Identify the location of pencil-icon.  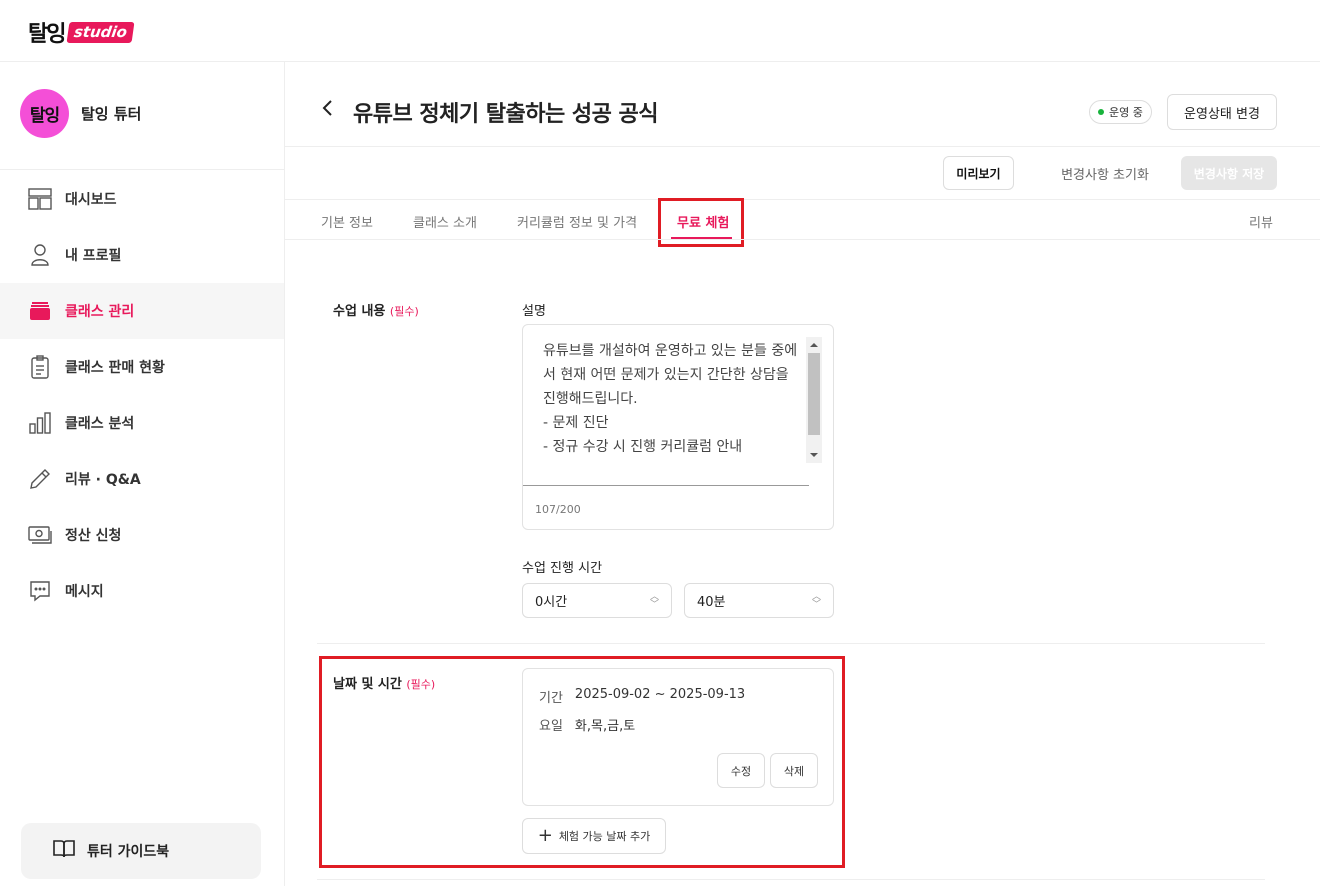
(40, 479).